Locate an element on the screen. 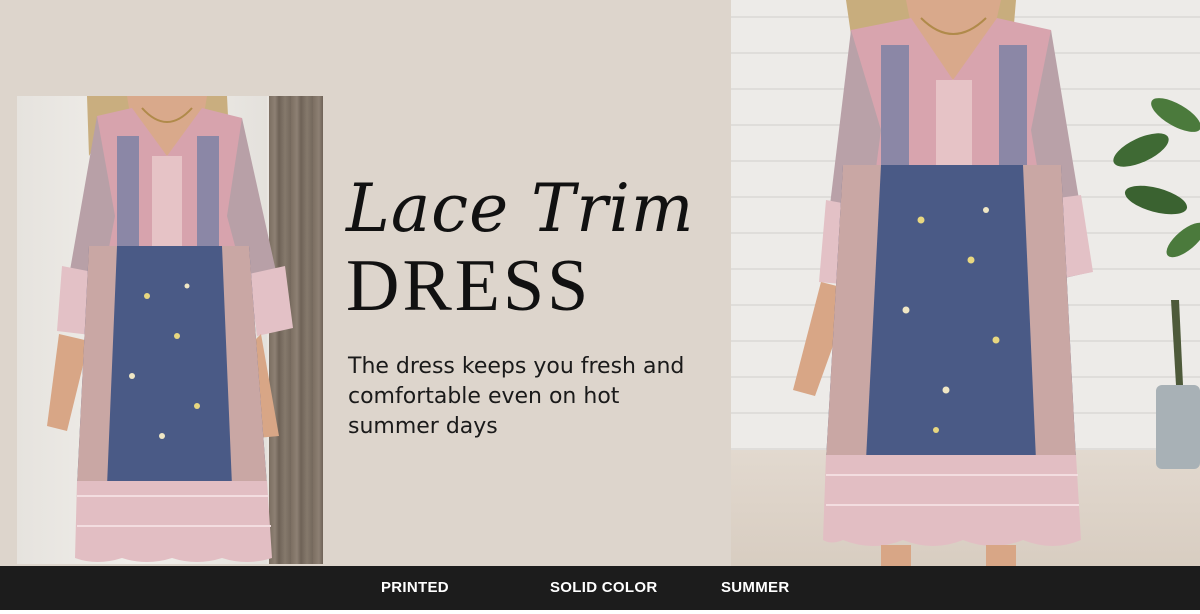 The width and height of the screenshot is (1200, 614). headline-main: DRESS is located at coordinates (469, 286).